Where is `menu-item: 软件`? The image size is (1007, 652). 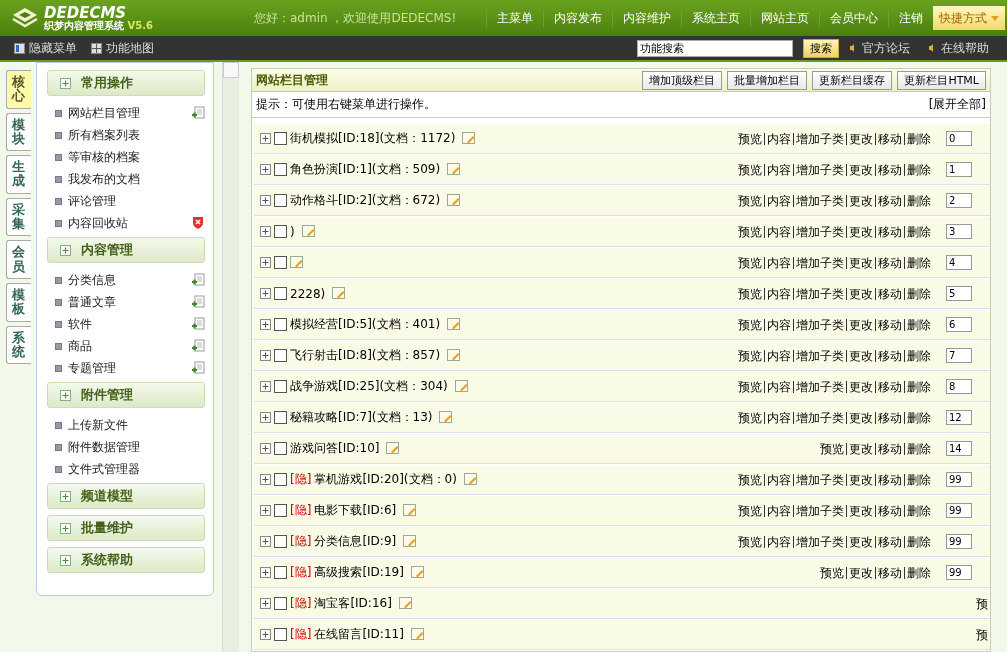 menu-item: 软件 is located at coordinates (80, 324).